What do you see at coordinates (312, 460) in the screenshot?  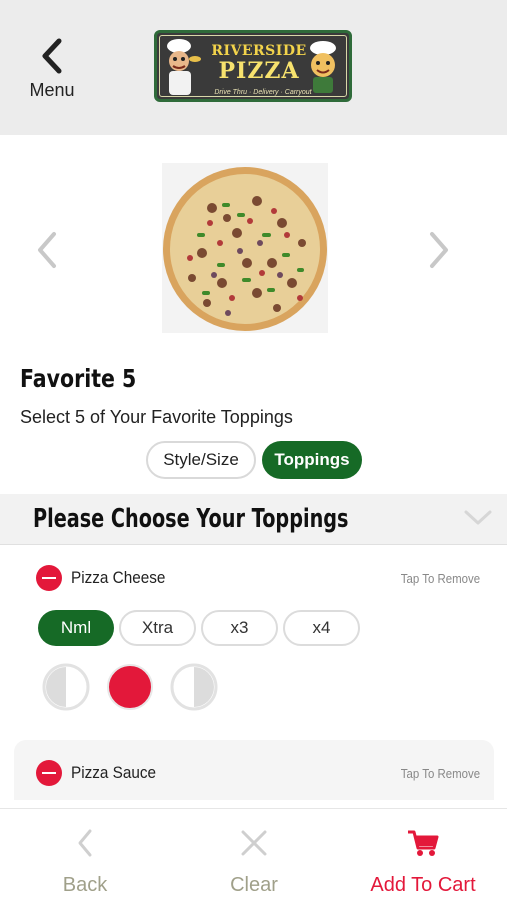 I see `tab-toppings: Toppings` at bounding box center [312, 460].